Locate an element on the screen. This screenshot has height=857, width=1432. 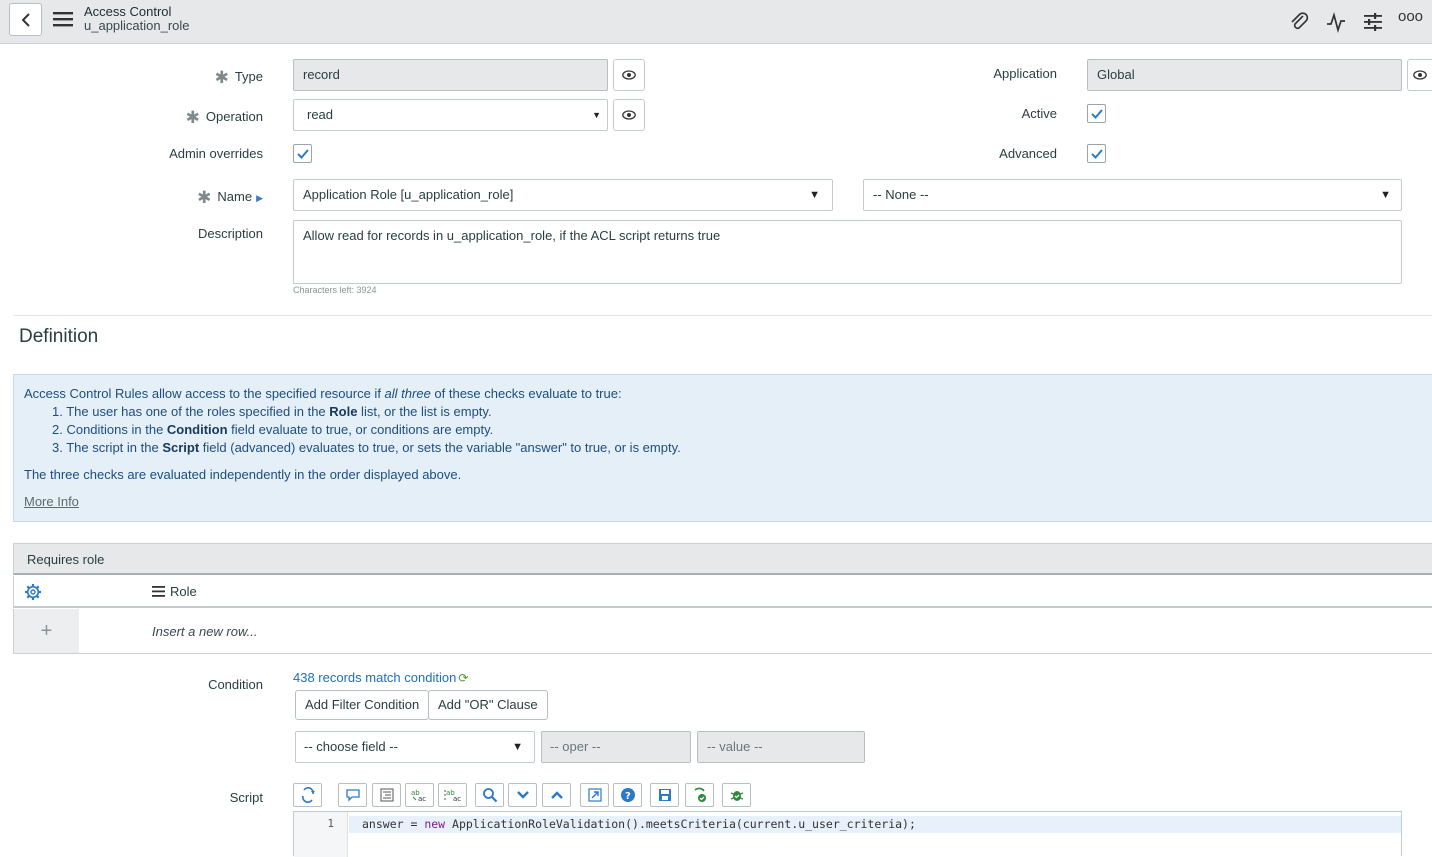
choose-field-value: -- choose field -- is located at coordinates (351, 746).